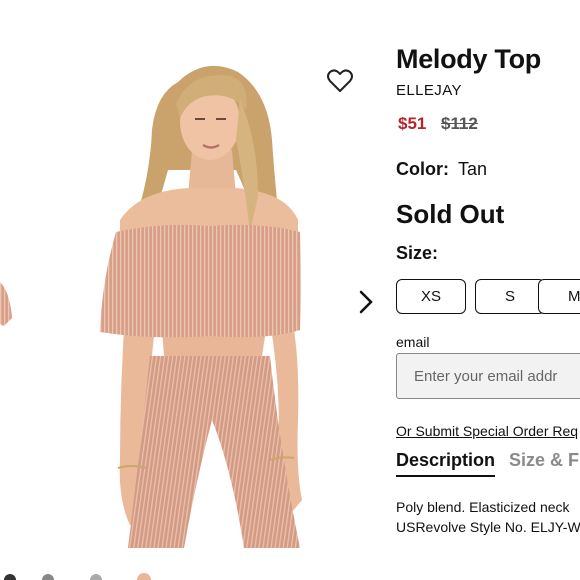 Image resolution: width=580 pixels, height=580 pixels. Describe the element at coordinates (429, 90) in the screenshot. I see `brand-name: ELLEJAY` at that location.